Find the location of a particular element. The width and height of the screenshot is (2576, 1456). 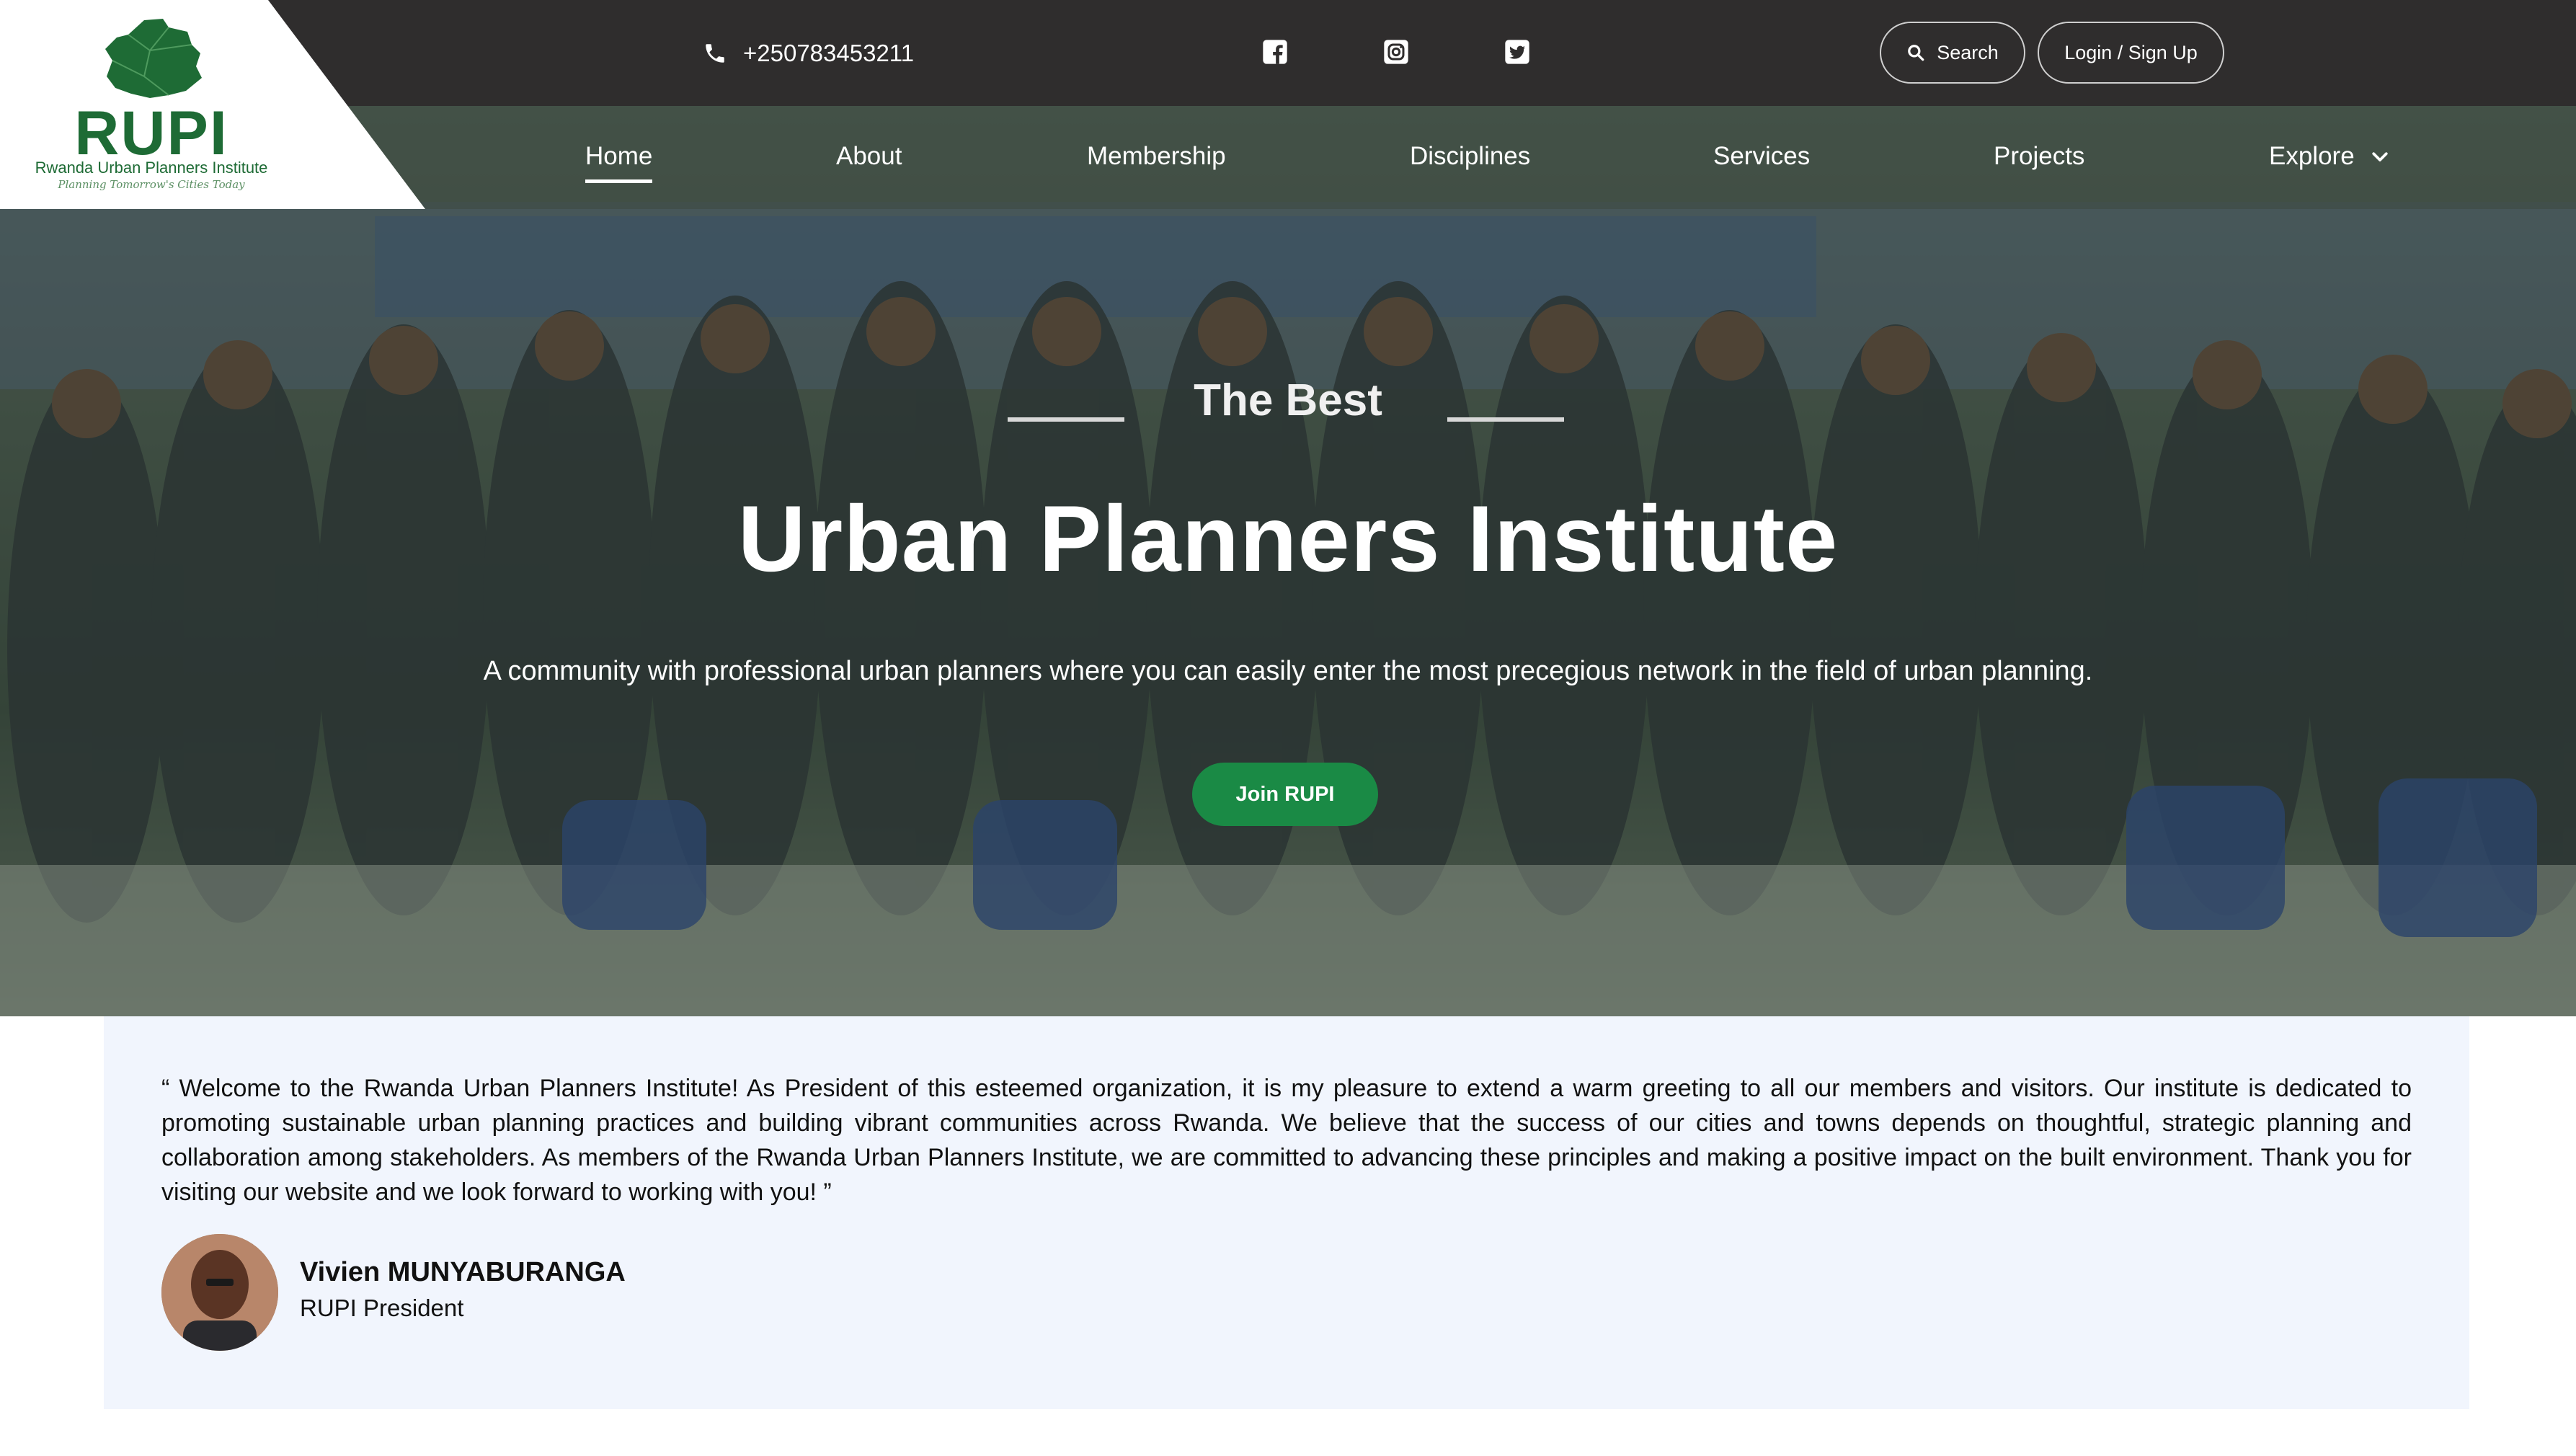

nav-label: Disciplines is located at coordinates (1470, 156).